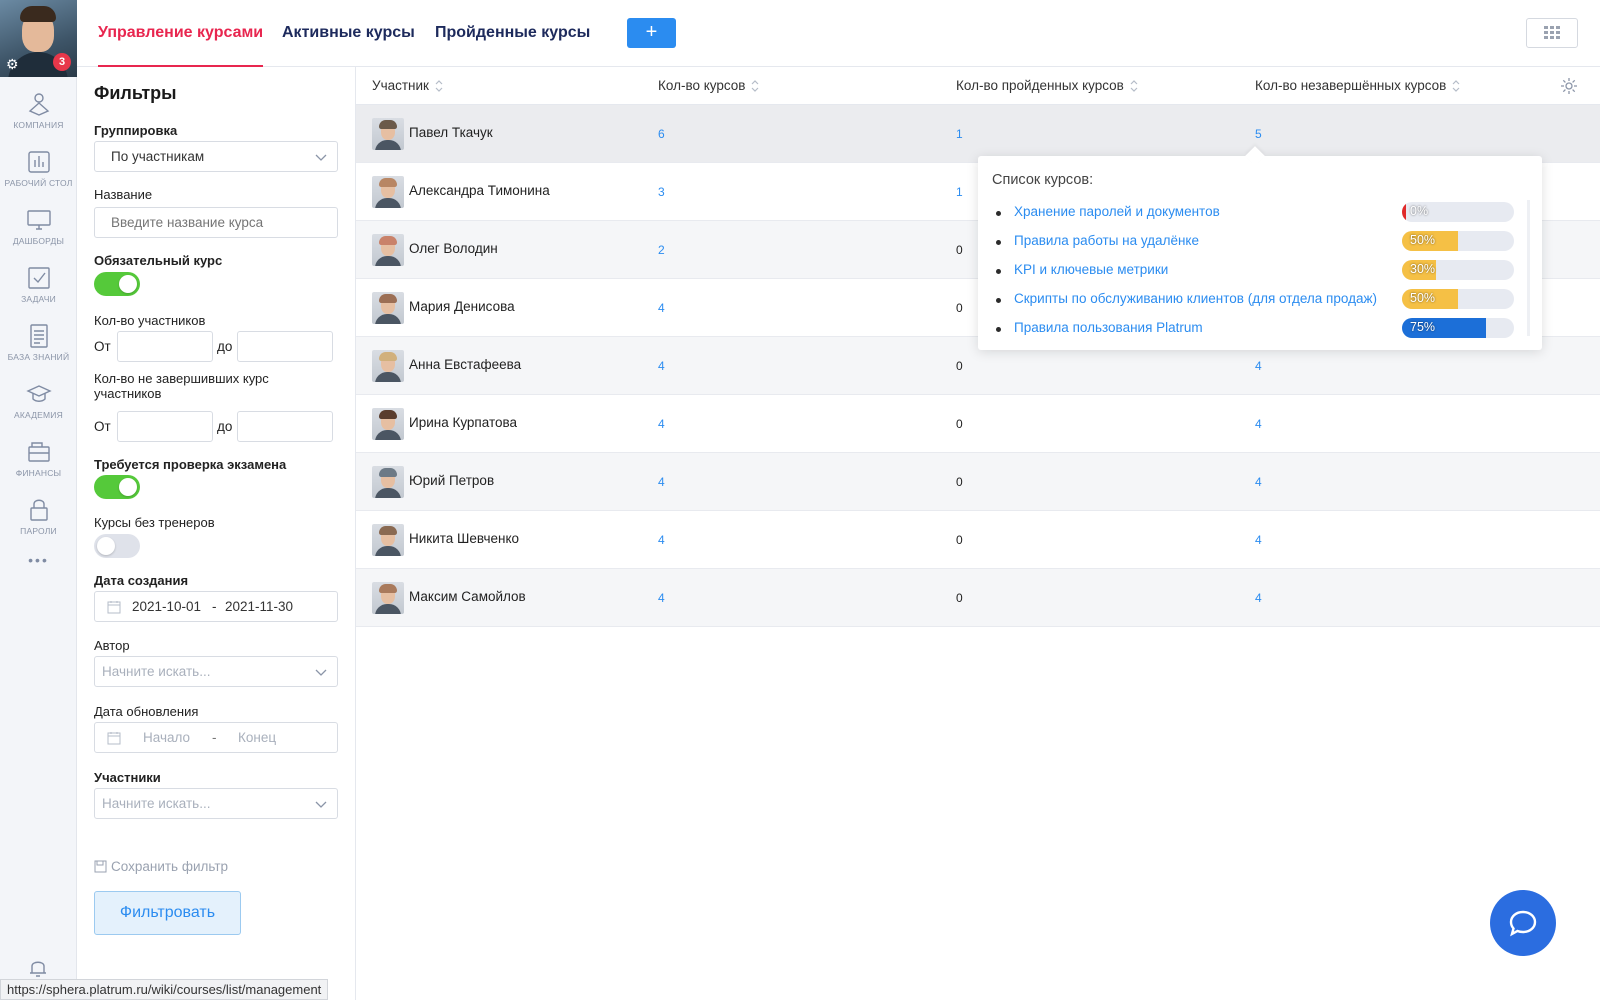  What do you see at coordinates (978, 424) in the screenshot?
I see `table-row: Ирина Курпатова 4 0 4` at bounding box center [978, 424].